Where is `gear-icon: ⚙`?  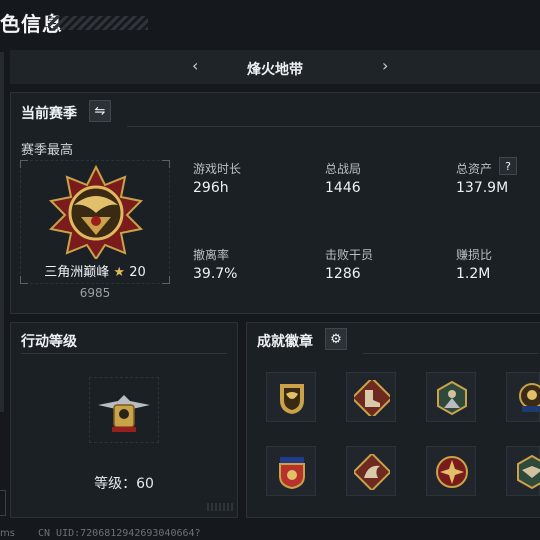 gear-icon: ⚙ is located at coordinates (336, 339).